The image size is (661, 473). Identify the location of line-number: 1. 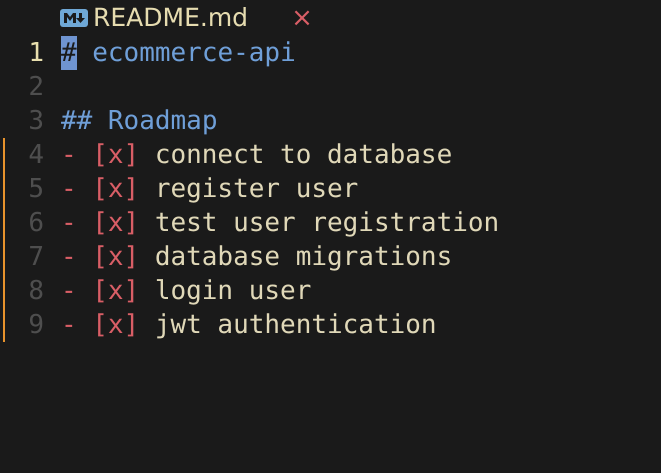
(35, 53).